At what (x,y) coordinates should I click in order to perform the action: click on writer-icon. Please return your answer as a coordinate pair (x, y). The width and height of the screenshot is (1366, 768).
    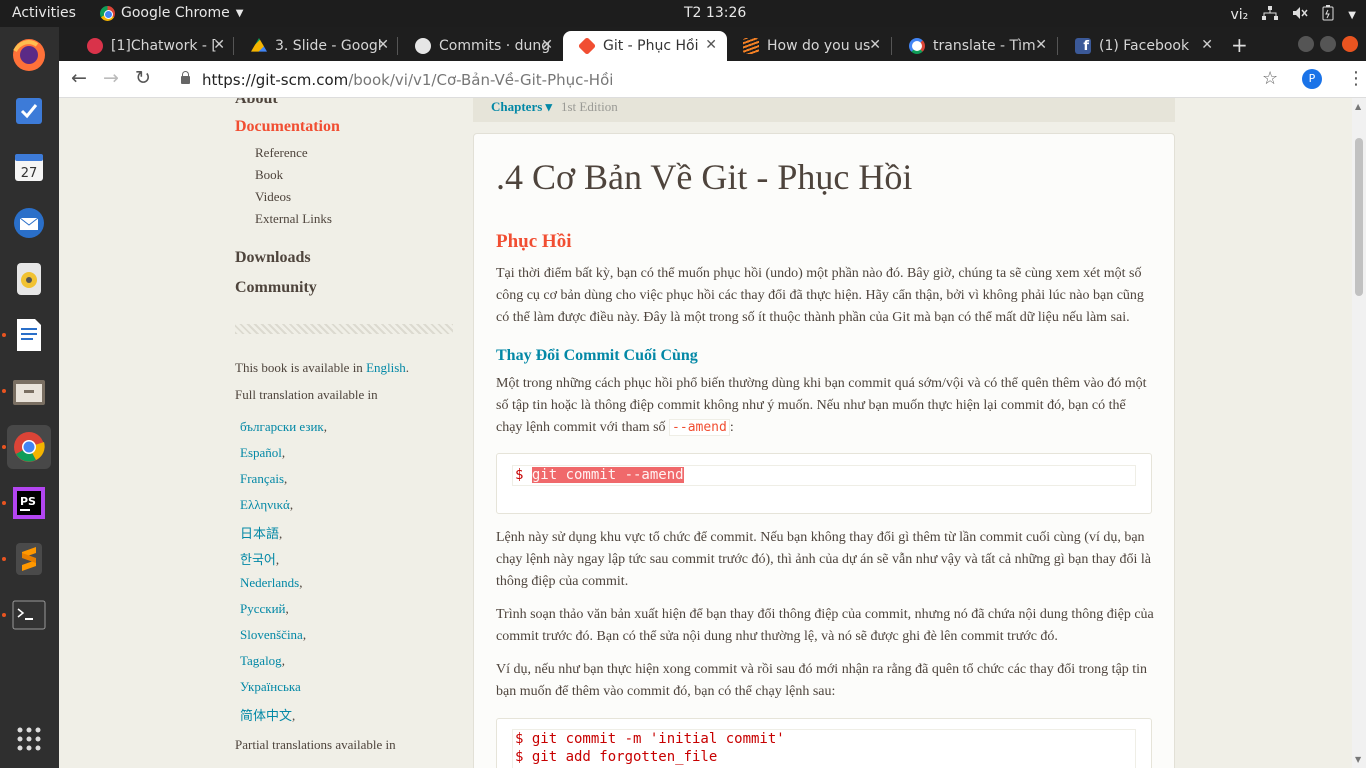
    Looking at the image, I should click on (29, 335).